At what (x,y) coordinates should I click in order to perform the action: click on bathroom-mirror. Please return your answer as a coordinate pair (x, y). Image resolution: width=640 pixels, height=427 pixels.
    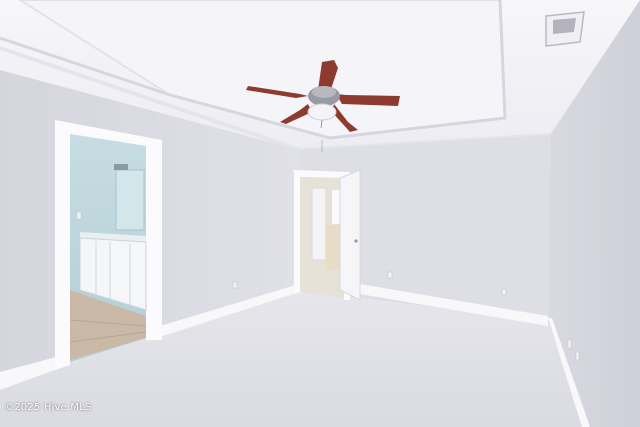
    Looking at the image, I should click on (130, 200).